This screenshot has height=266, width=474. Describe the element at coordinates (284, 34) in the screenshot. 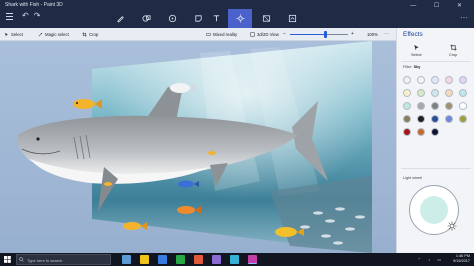

I see `zoom-out-icon: –` at that location.